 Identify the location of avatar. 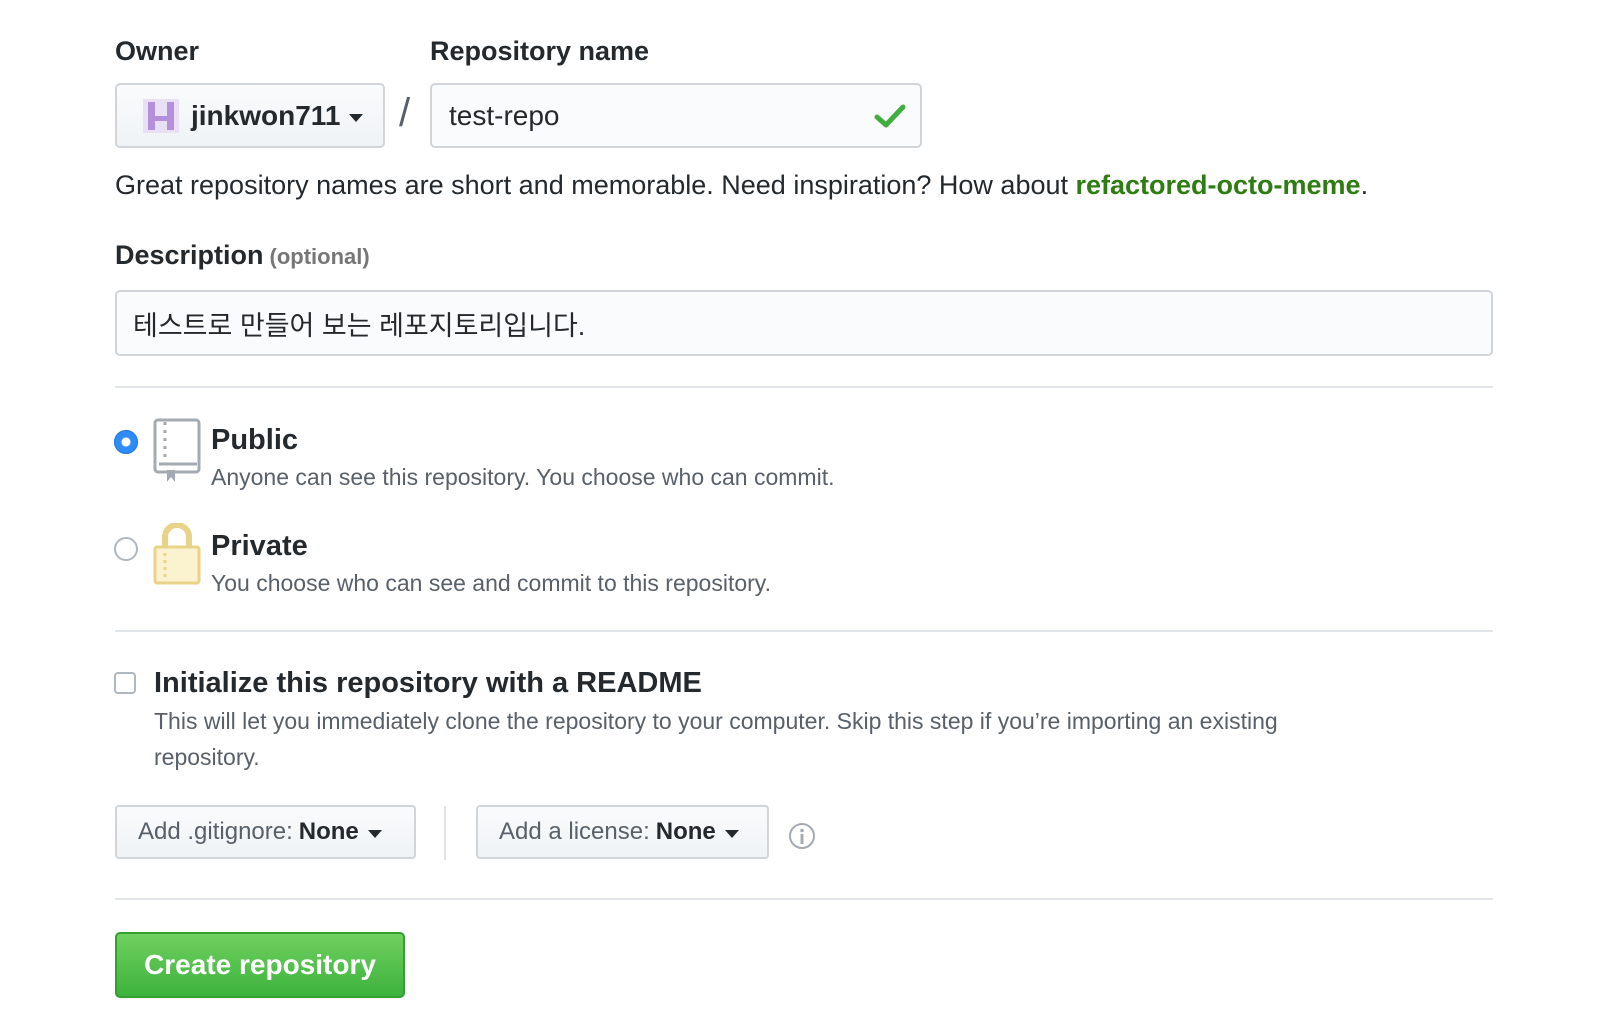
(161, 115).